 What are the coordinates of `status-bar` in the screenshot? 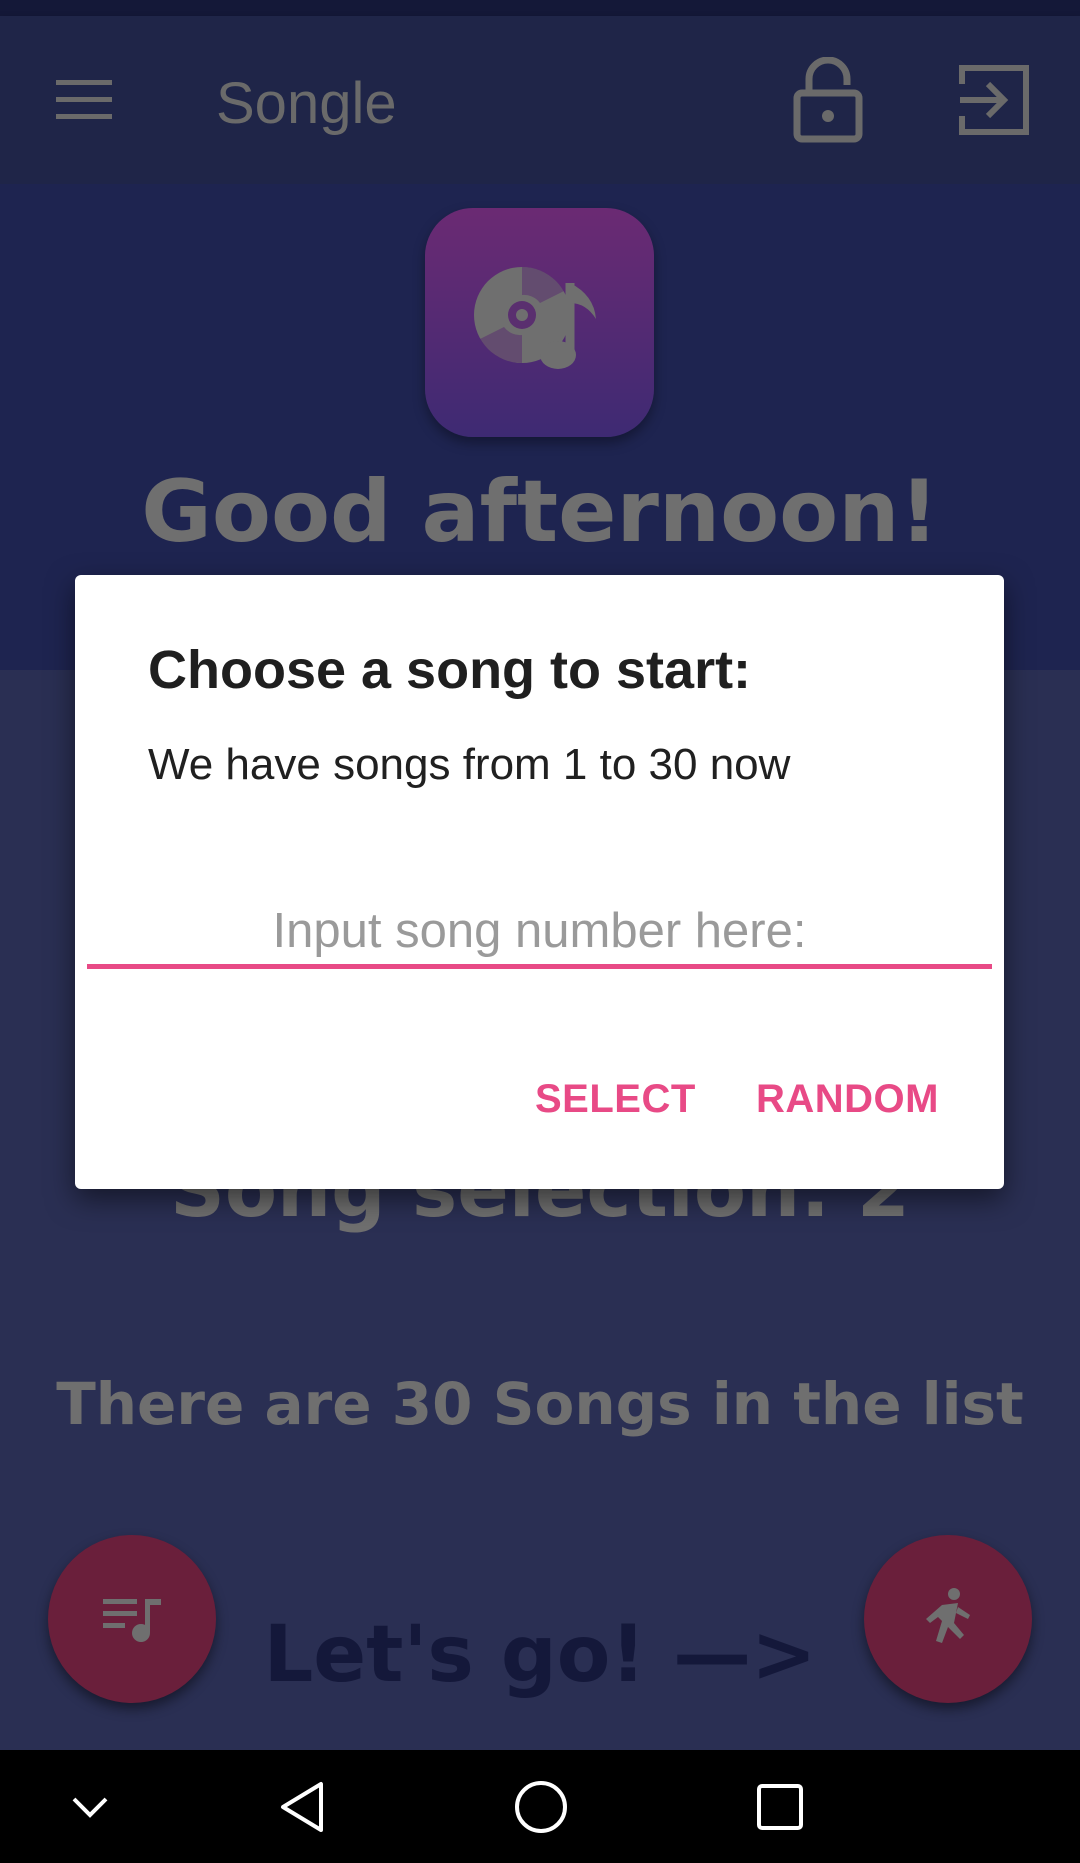 It's located at (540, 8).